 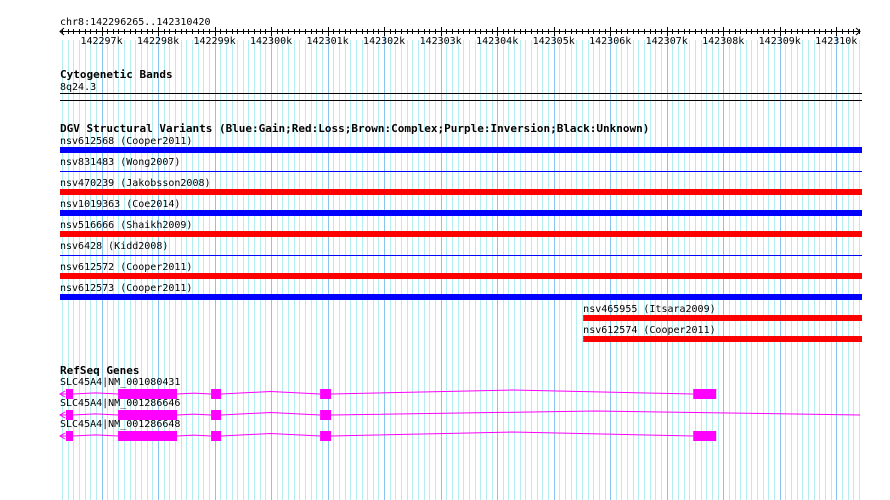 I want to click on variant-label: nsv465955 (Itsara2009), so click(x=649, y=309).